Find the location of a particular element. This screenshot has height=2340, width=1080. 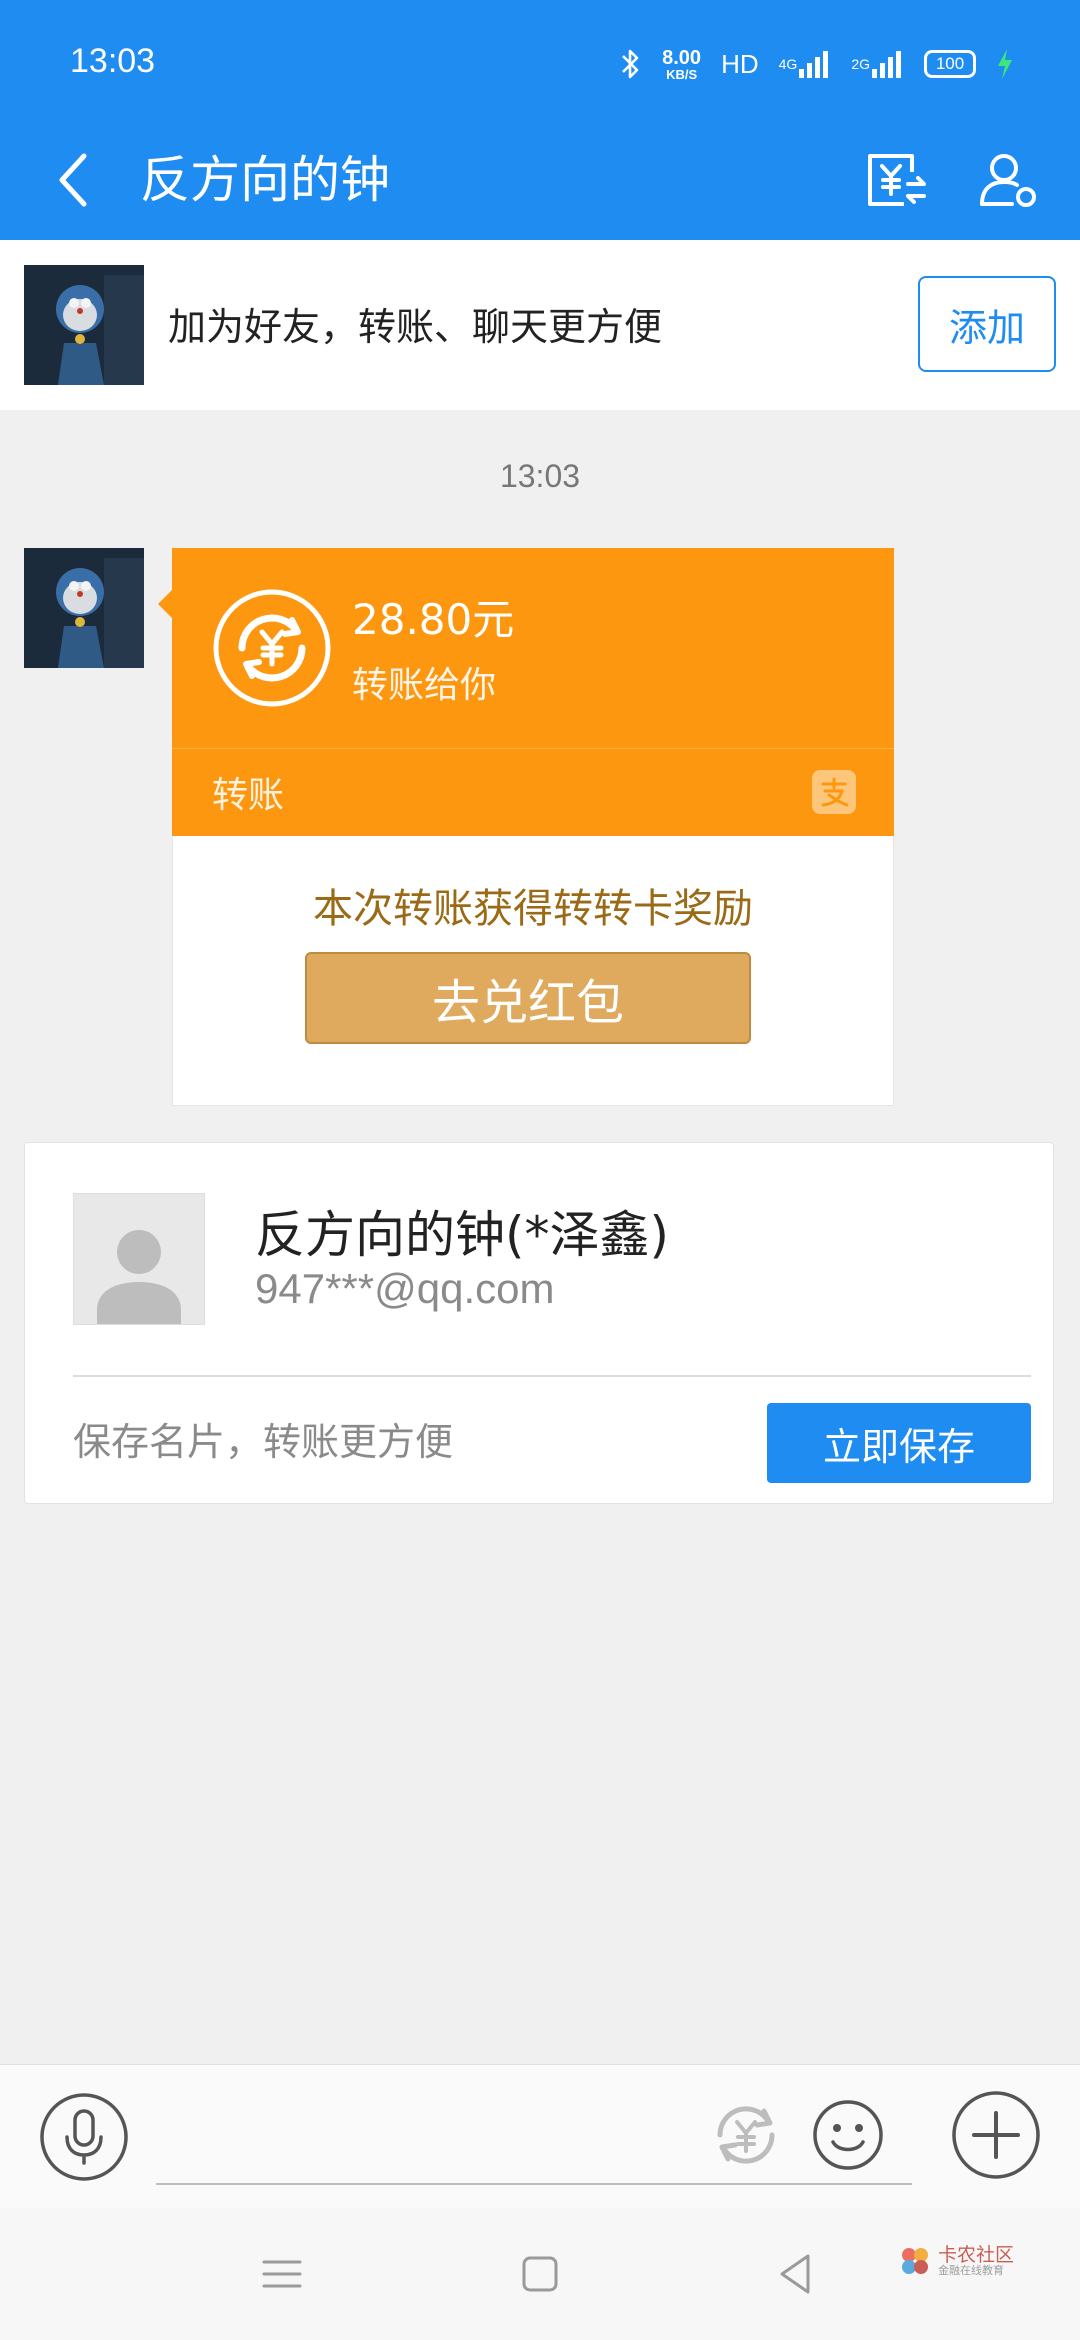

top-bar: 13:03 8.00 KB/S HD 4G 2G 100 反方向的钟 is located at coordinates (540, 120).